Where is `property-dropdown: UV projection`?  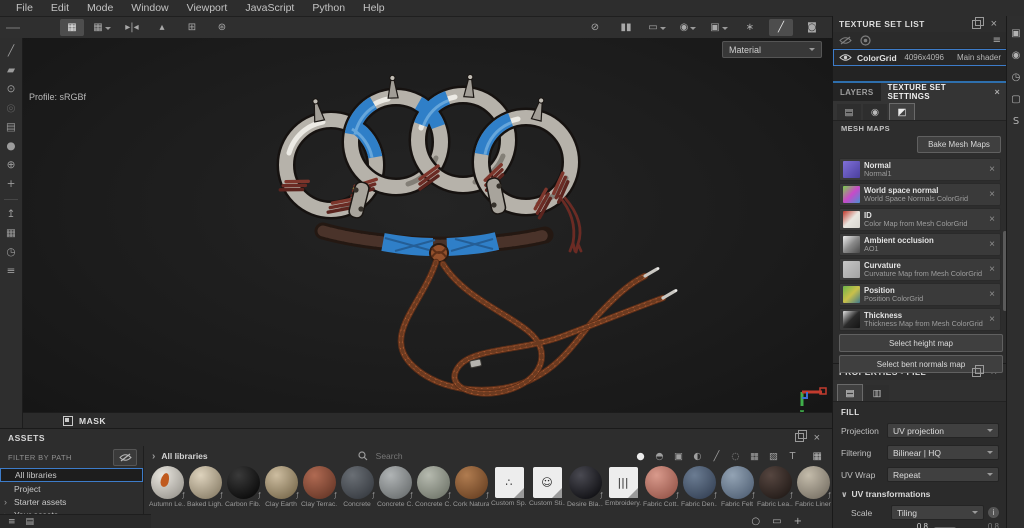
property-dropdown: UV projection is located at coordinates (943, 430).